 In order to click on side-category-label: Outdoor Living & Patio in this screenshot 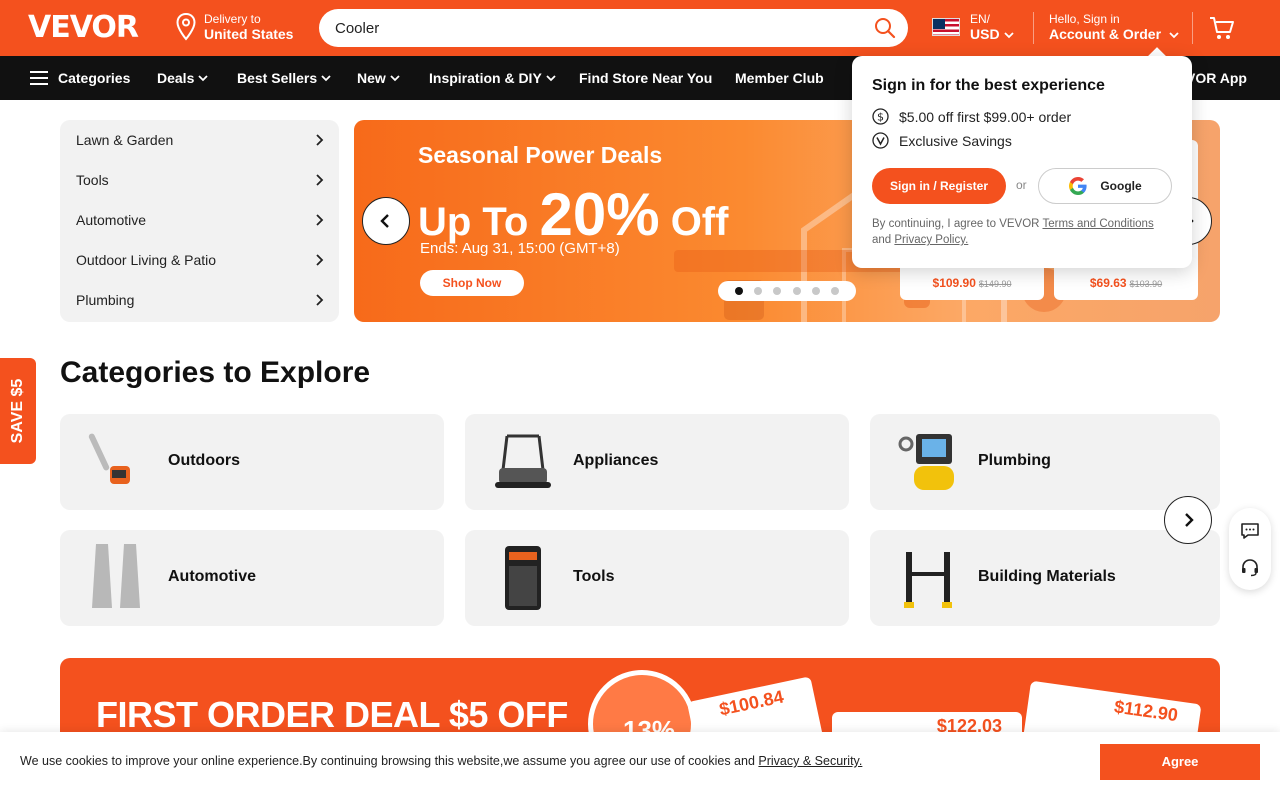, I will do `click(146, 260)`.